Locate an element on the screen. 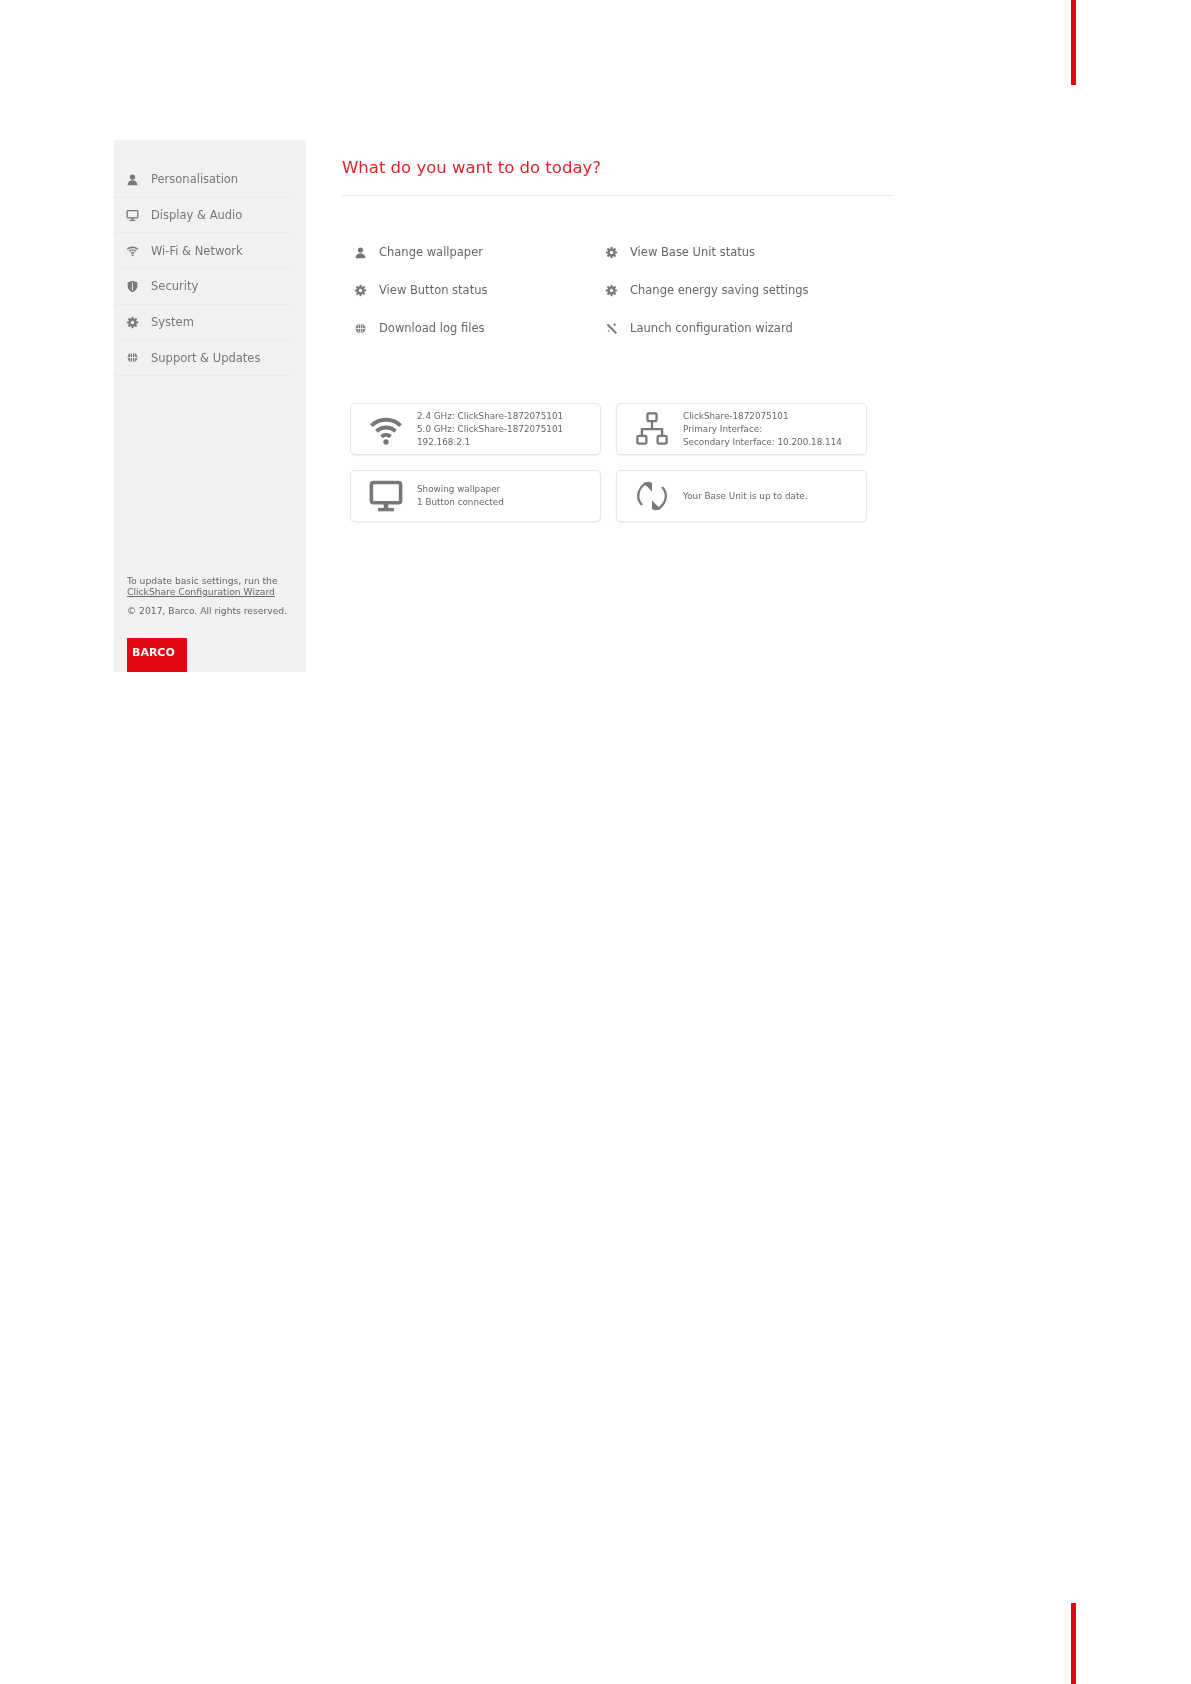 This screenshot has height=1684, width=1191. status-text: Your Base Unit is up to date. is located at coordinates (745, 496).